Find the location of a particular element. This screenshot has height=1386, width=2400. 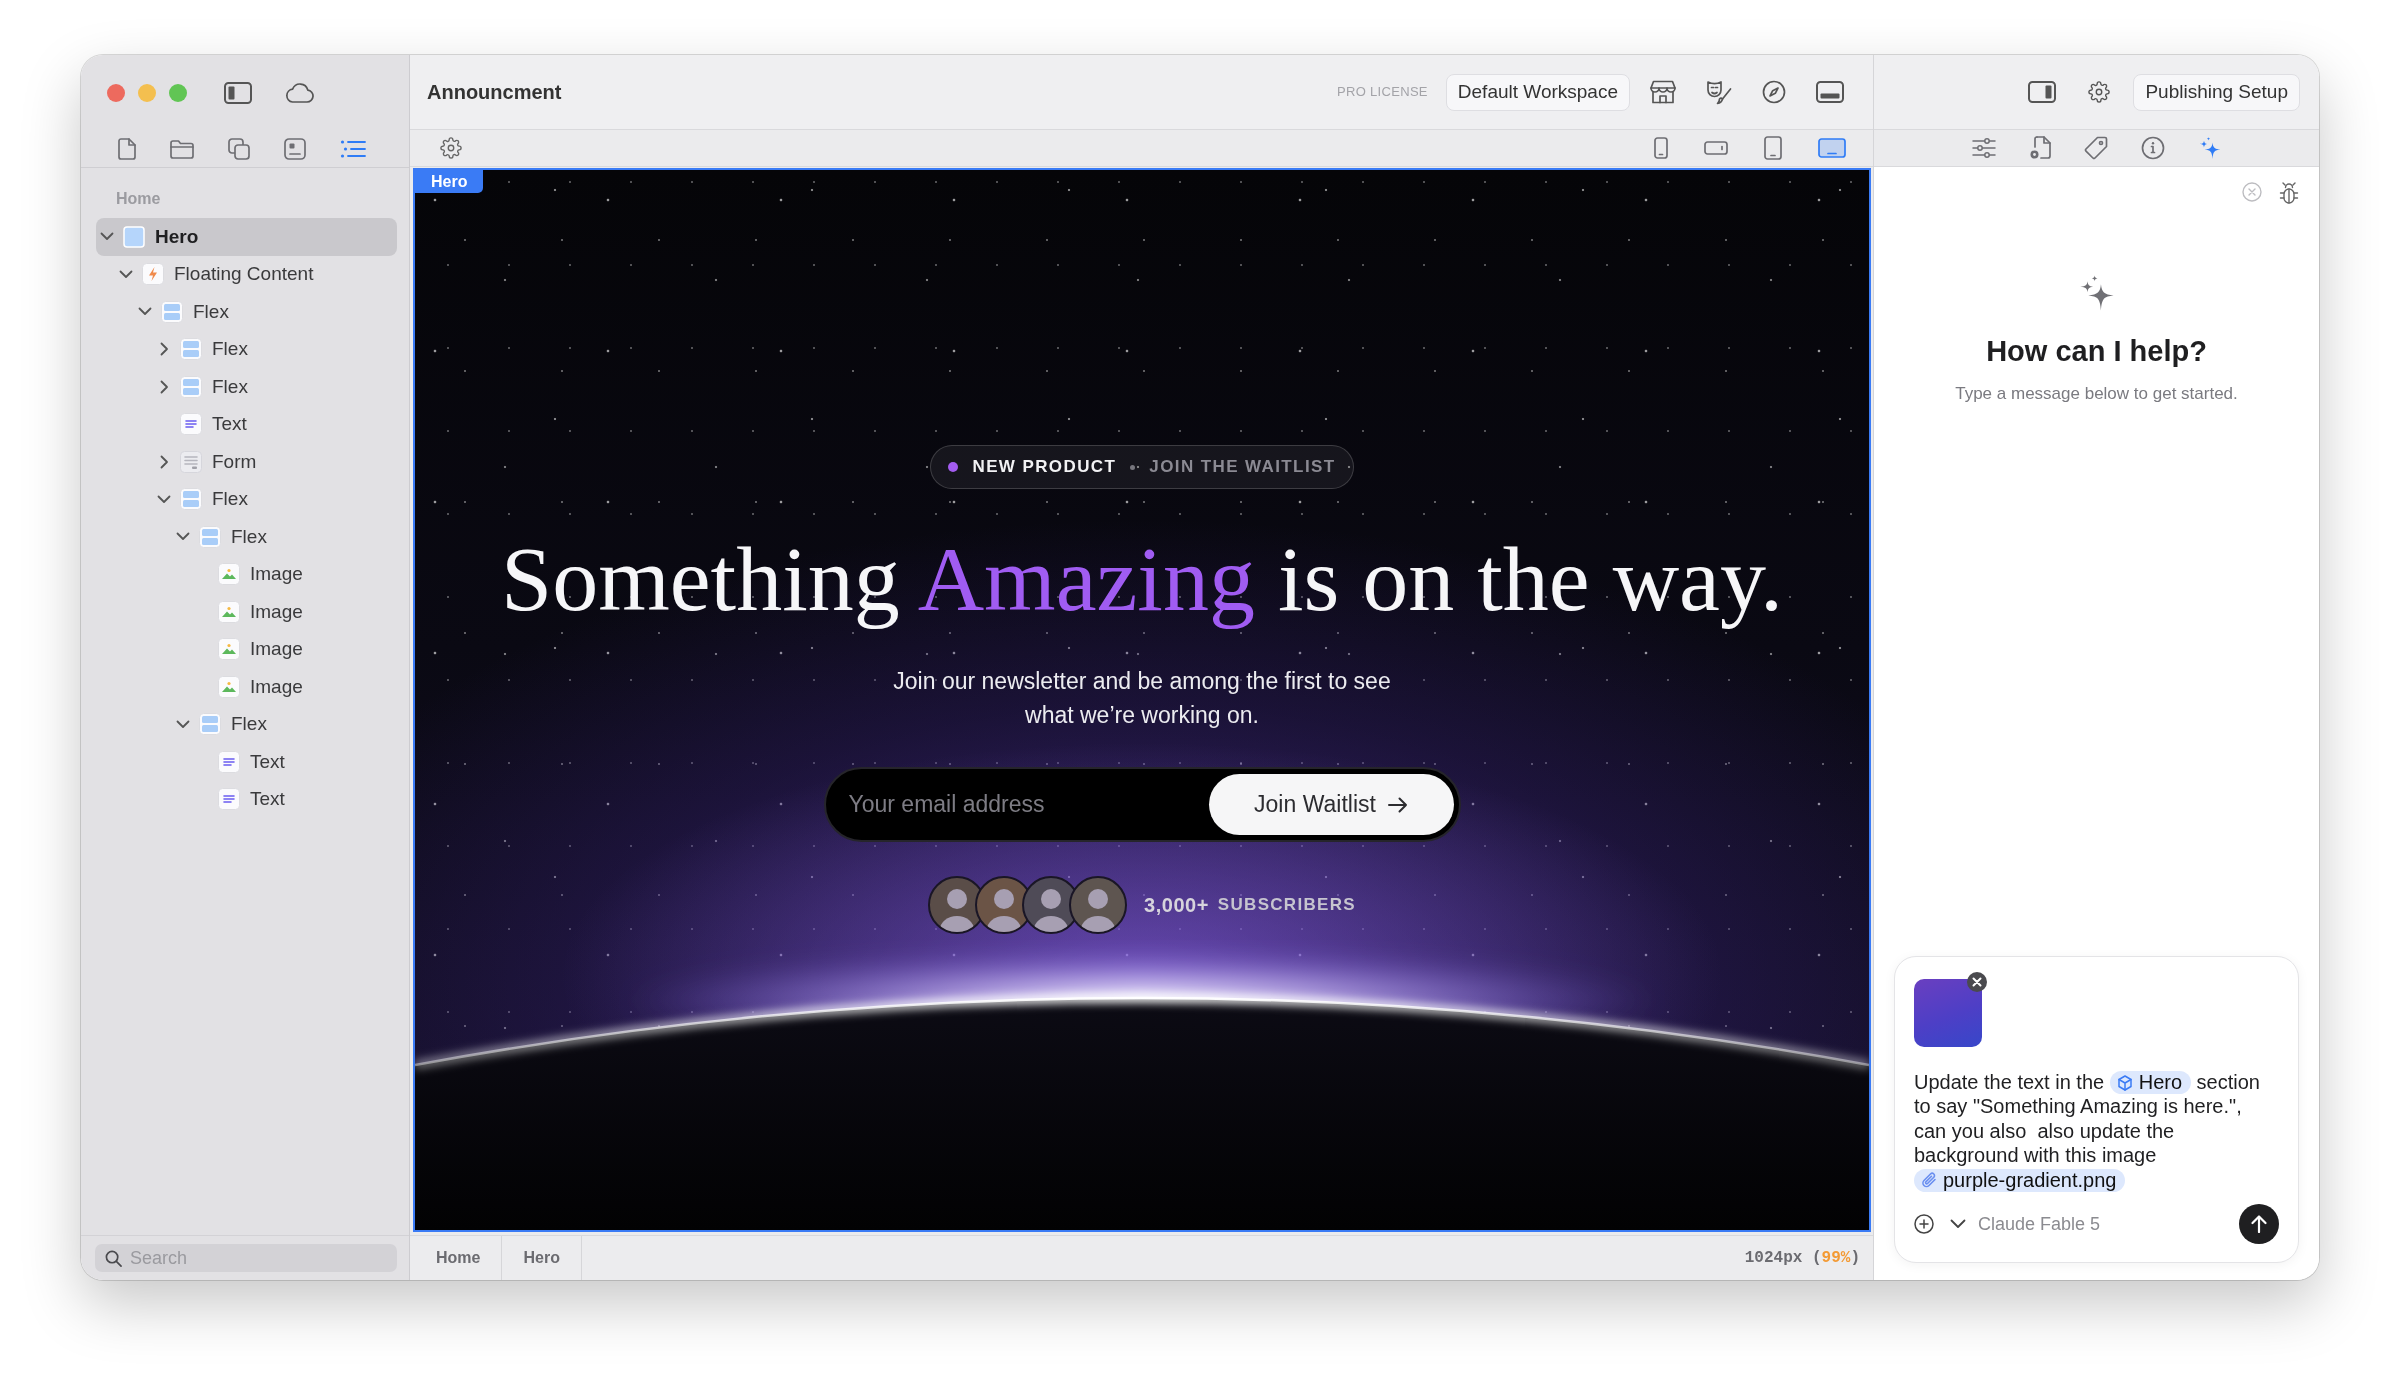

add-icon is located at coordinates (1924, 1224).